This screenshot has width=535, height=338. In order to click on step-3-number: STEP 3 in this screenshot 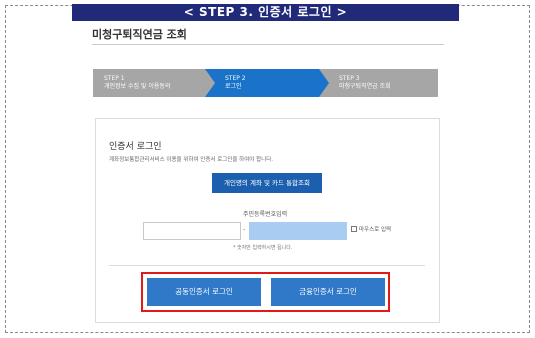, I will do `click(349, 78)`.